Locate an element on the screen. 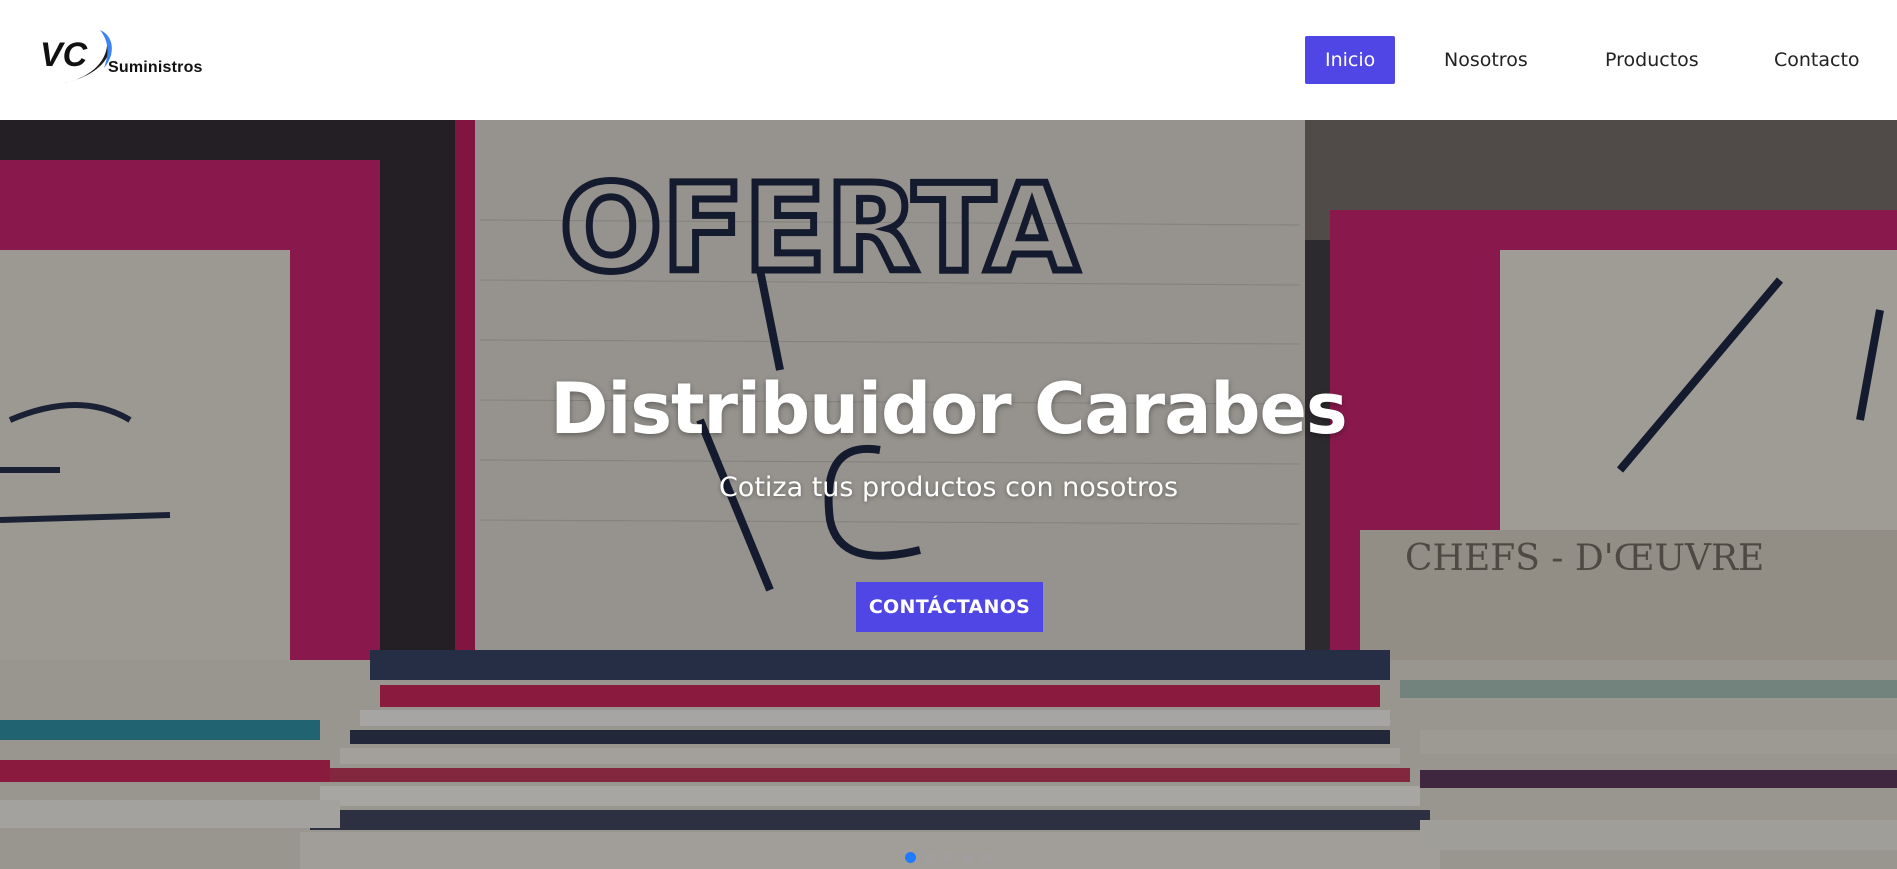 This screenshot has width=1897, height=869. hero-title: Distribuidor Carabes is located at coordinates (948, 409).